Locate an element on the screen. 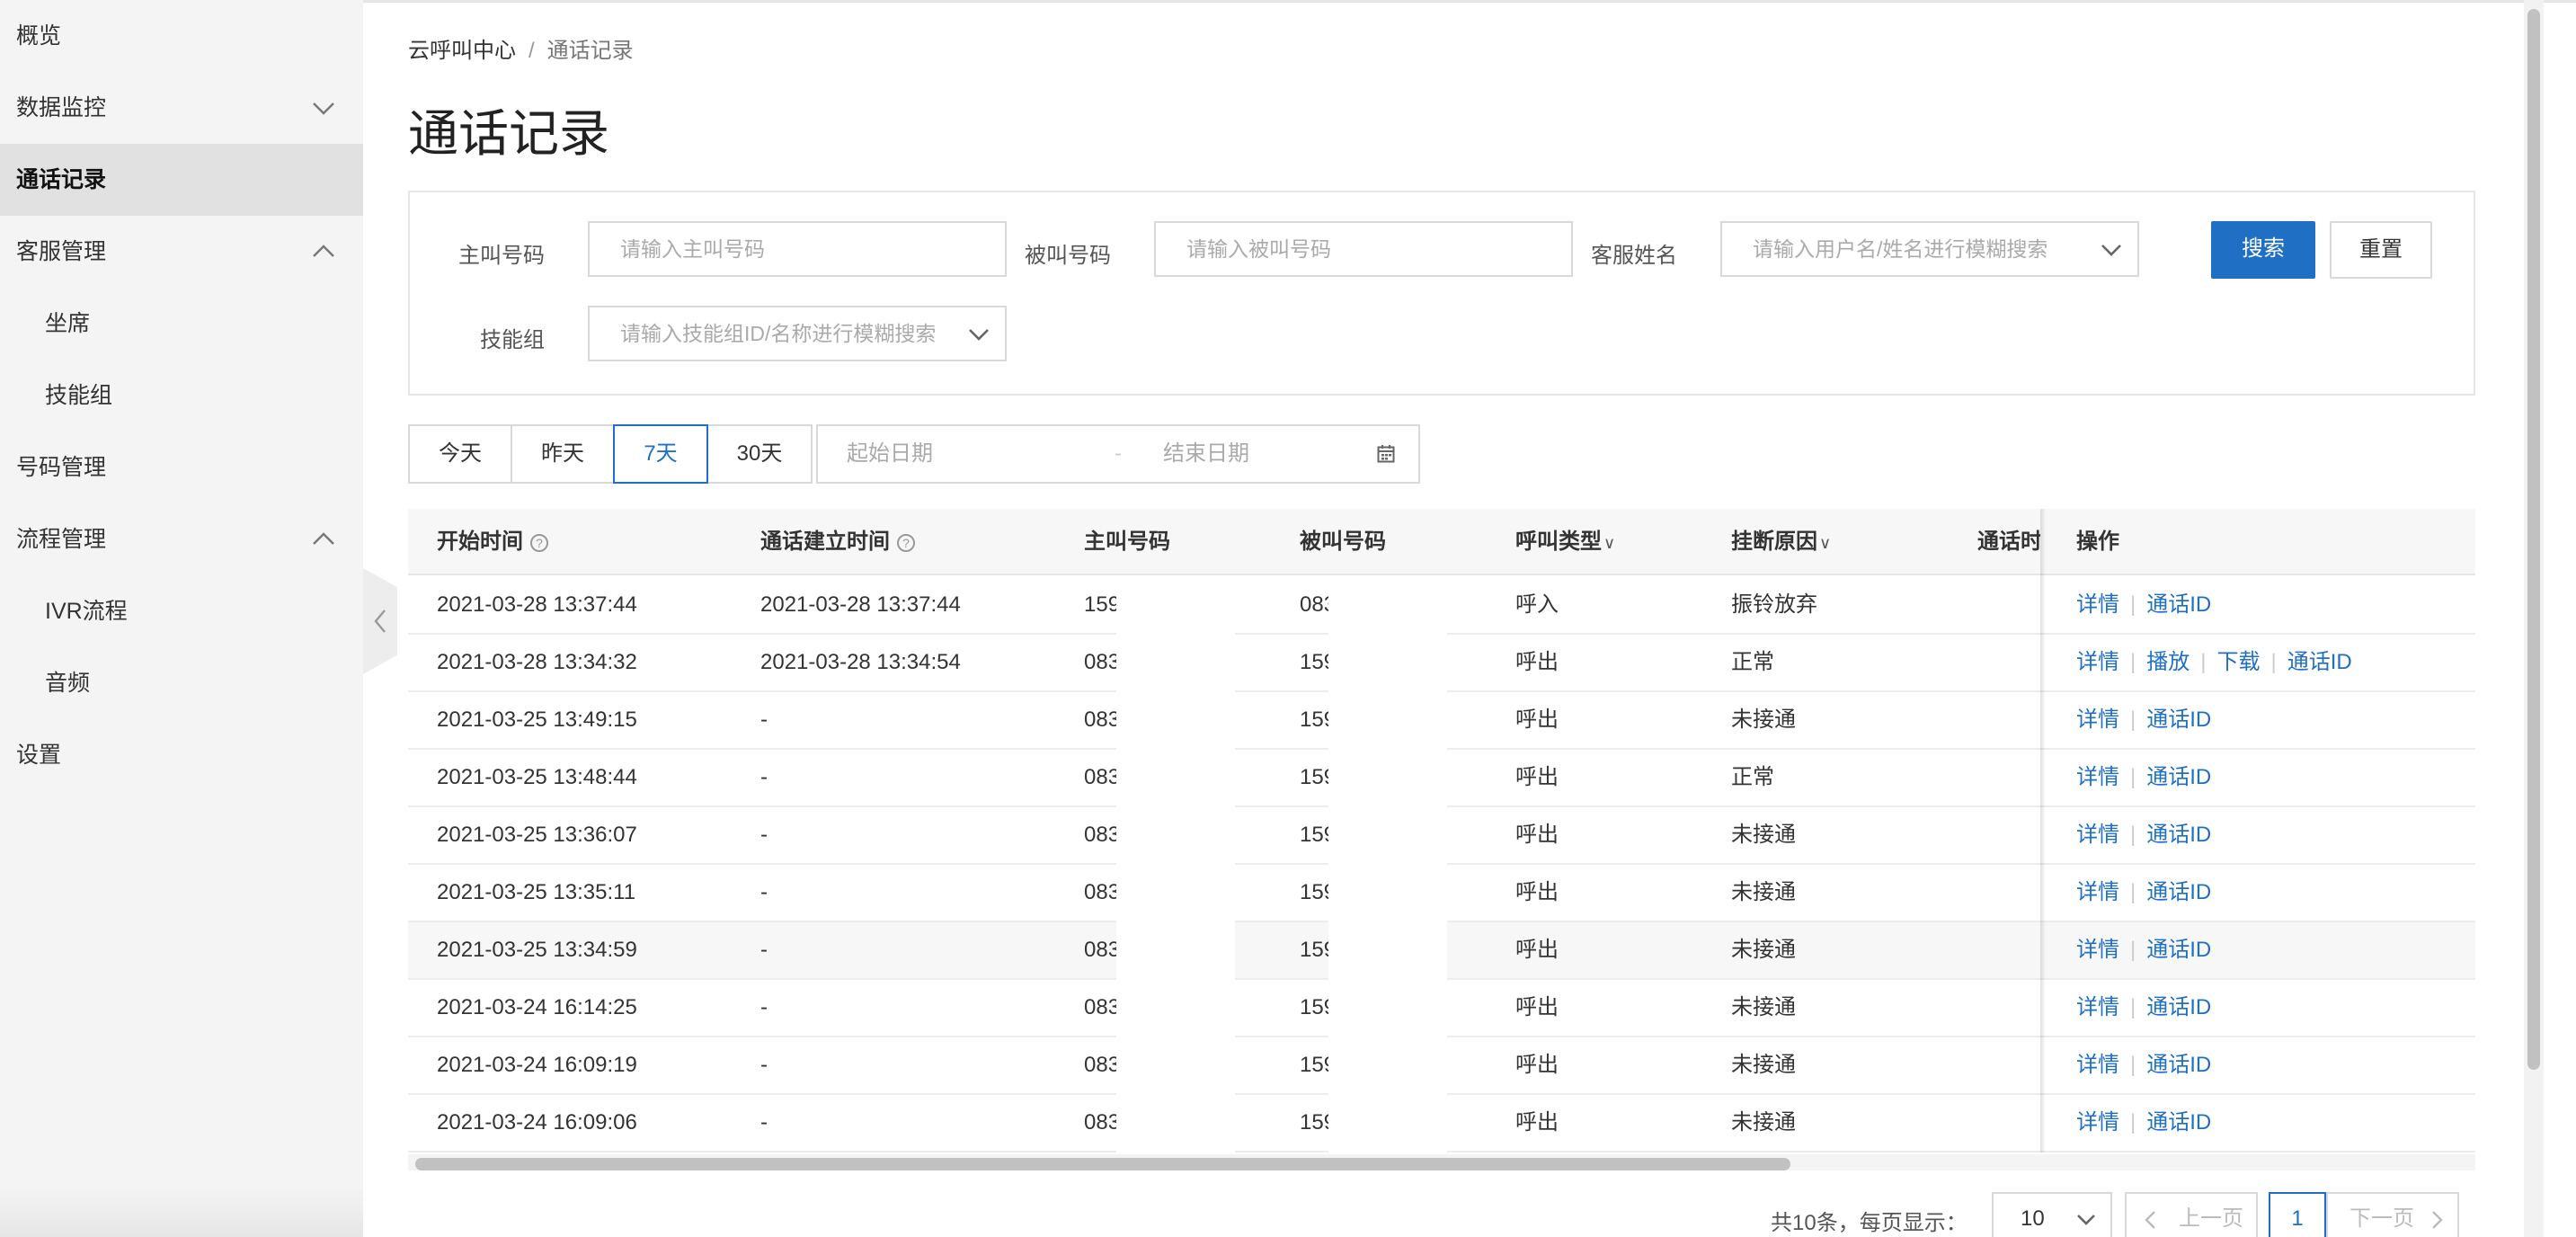 The height and width of the screenshot is (1237, 2576). chevron-left-icon is located at coordinates (2150, 1220).